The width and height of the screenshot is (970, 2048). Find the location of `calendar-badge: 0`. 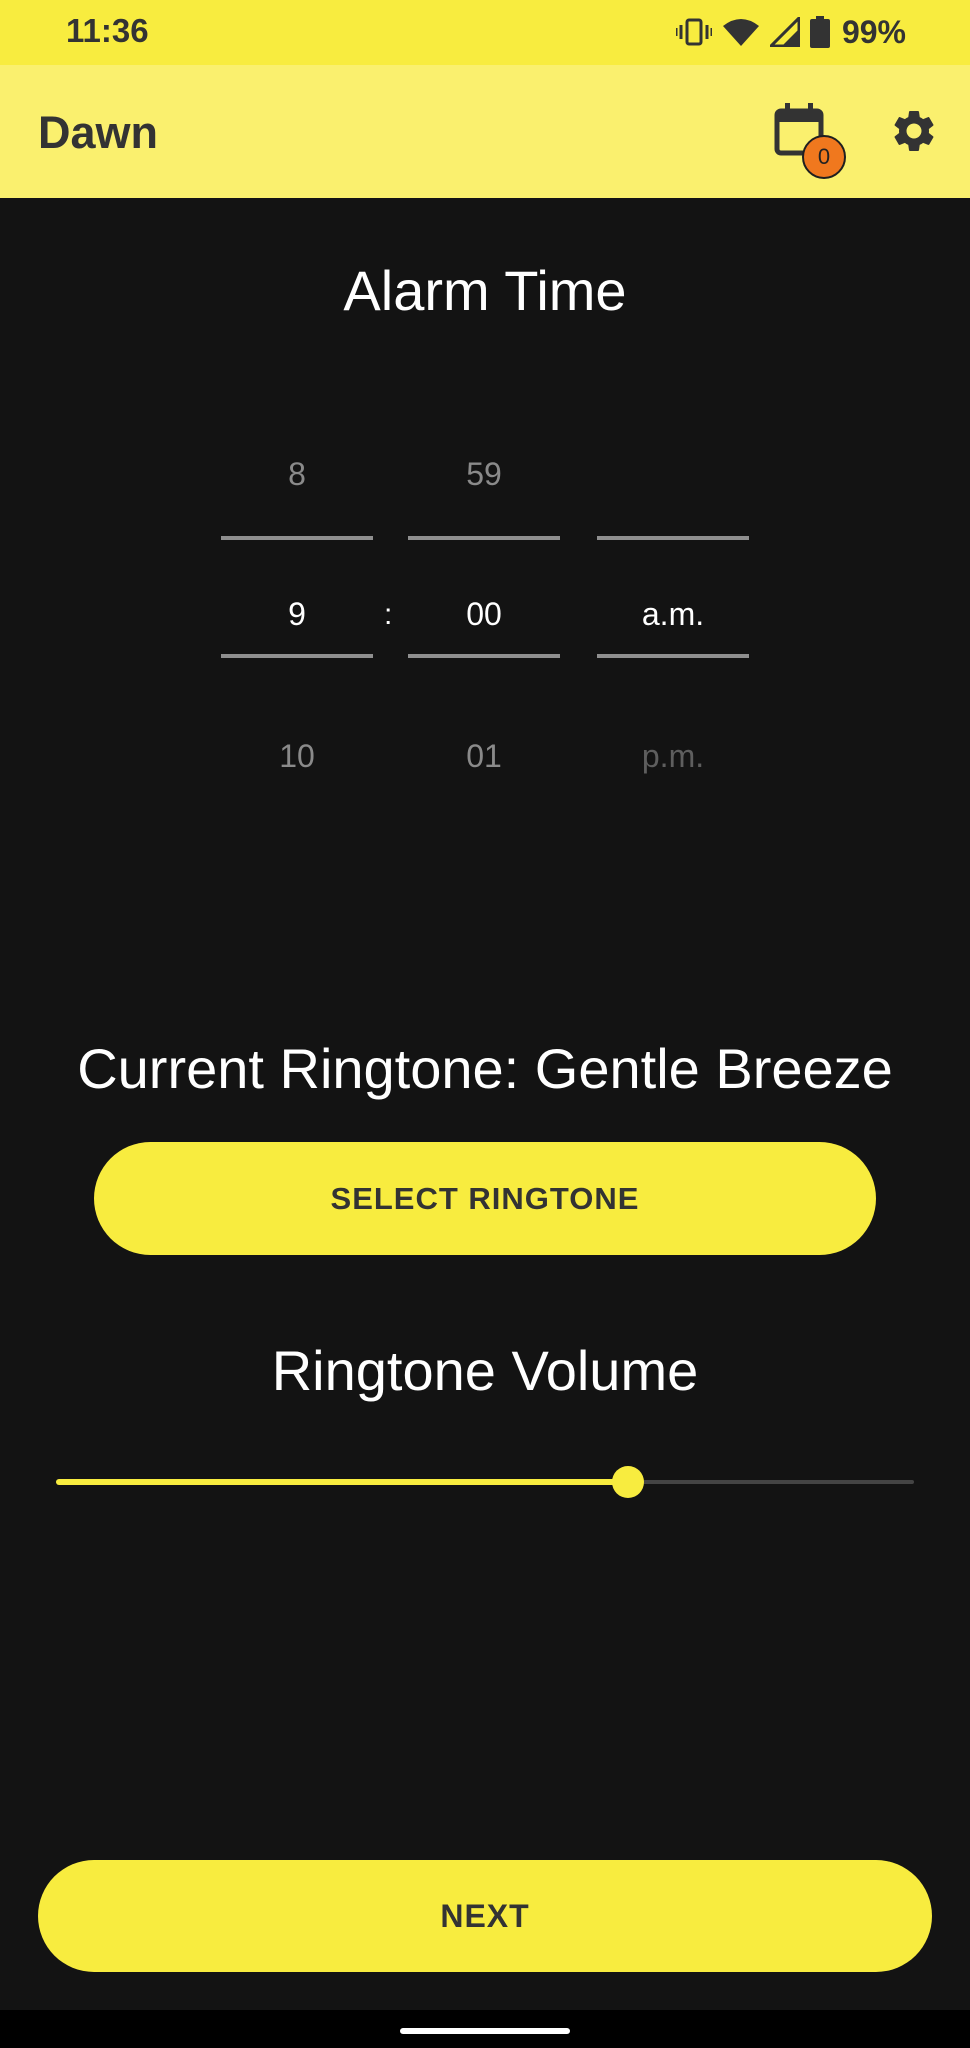

calendar-badge: 0 is located at coordinates (824, 157).